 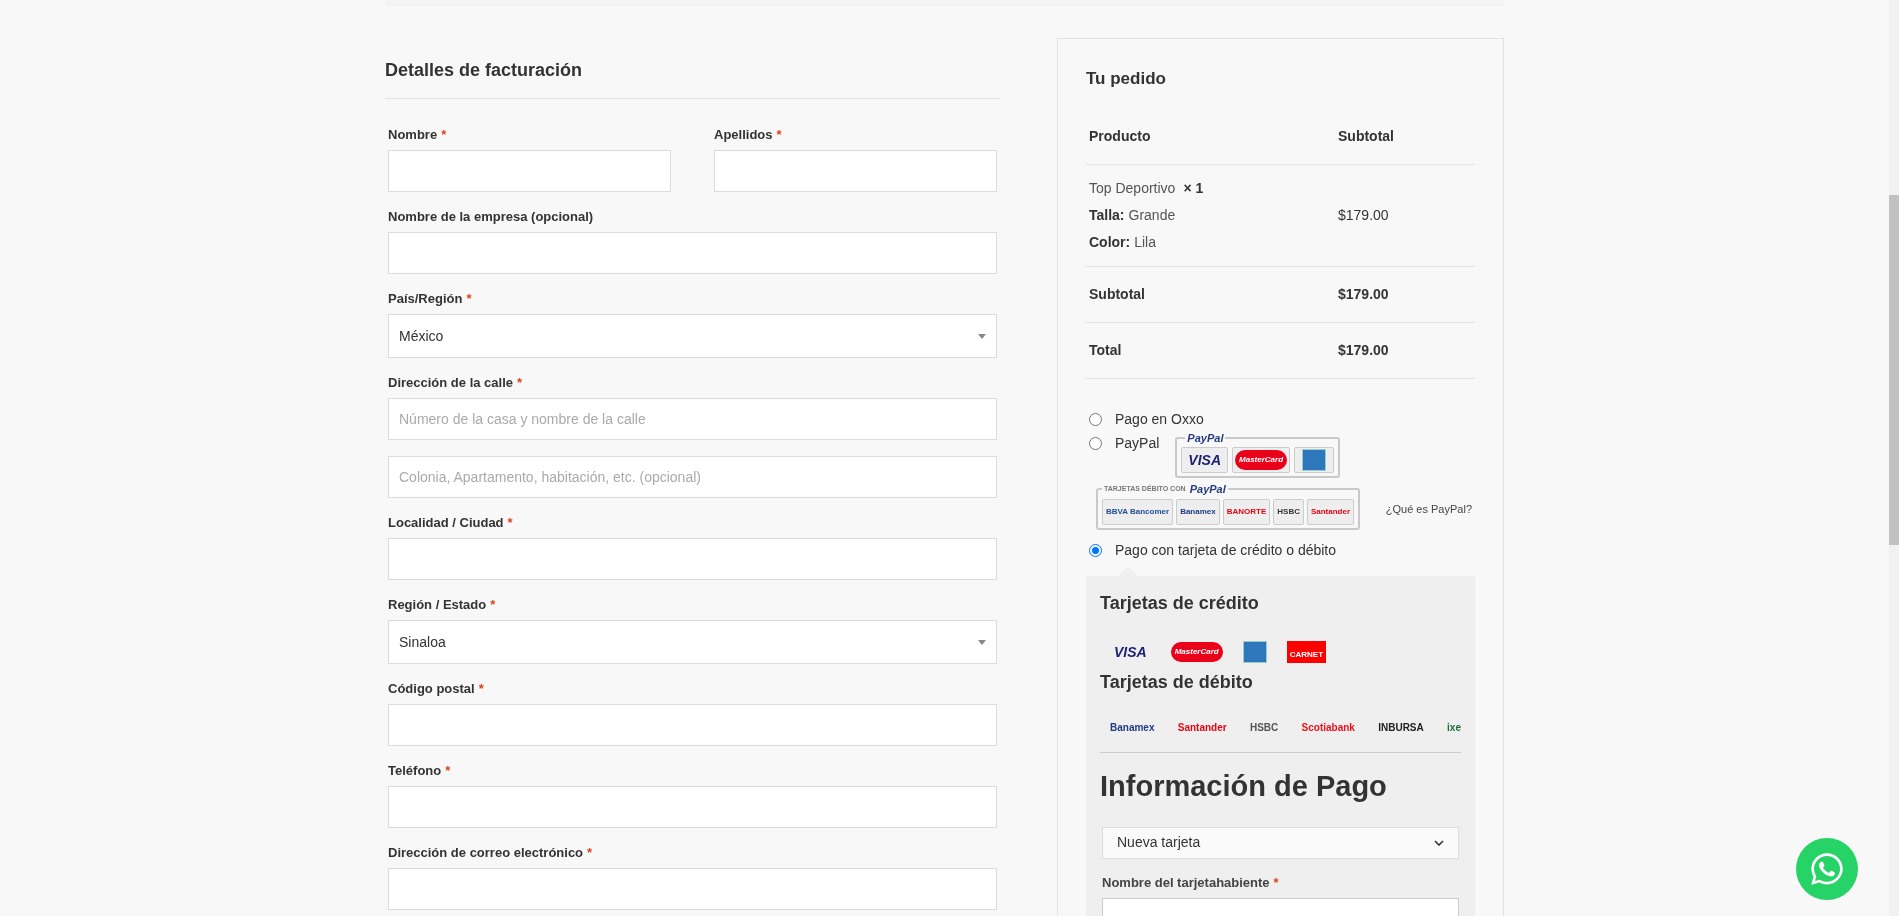 I want to click on field-label: Dirección de correo electrónico, so click(x=486, y=853).